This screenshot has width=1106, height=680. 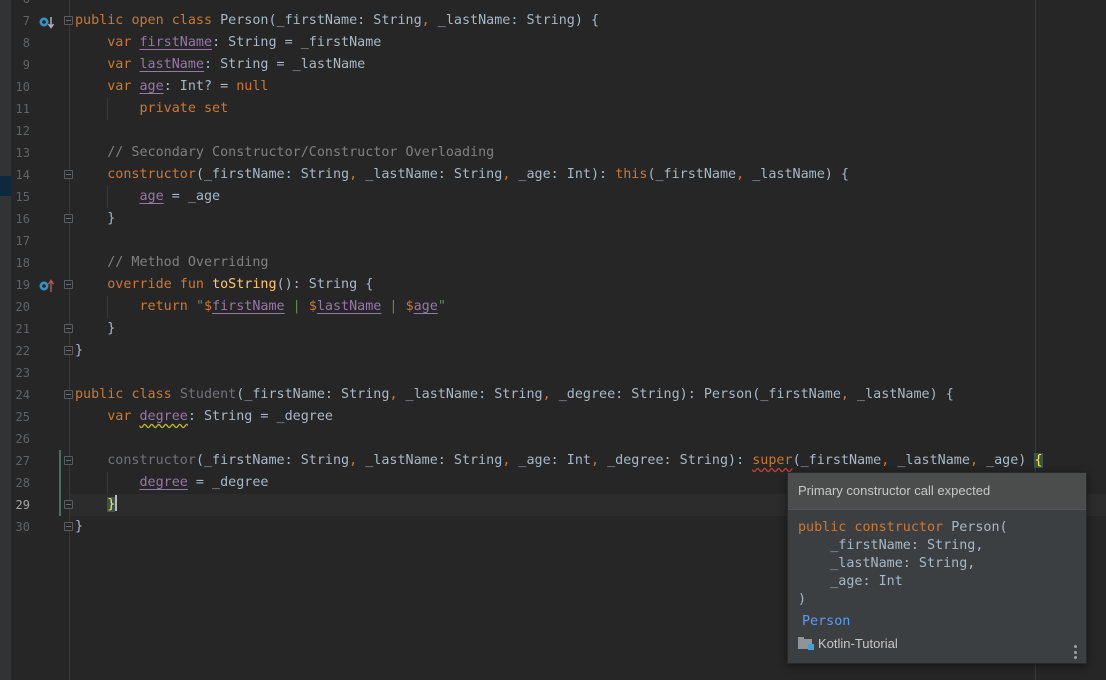 I want to click on code-text: var lastName: String = _lastName, so click(x=220, y=65).